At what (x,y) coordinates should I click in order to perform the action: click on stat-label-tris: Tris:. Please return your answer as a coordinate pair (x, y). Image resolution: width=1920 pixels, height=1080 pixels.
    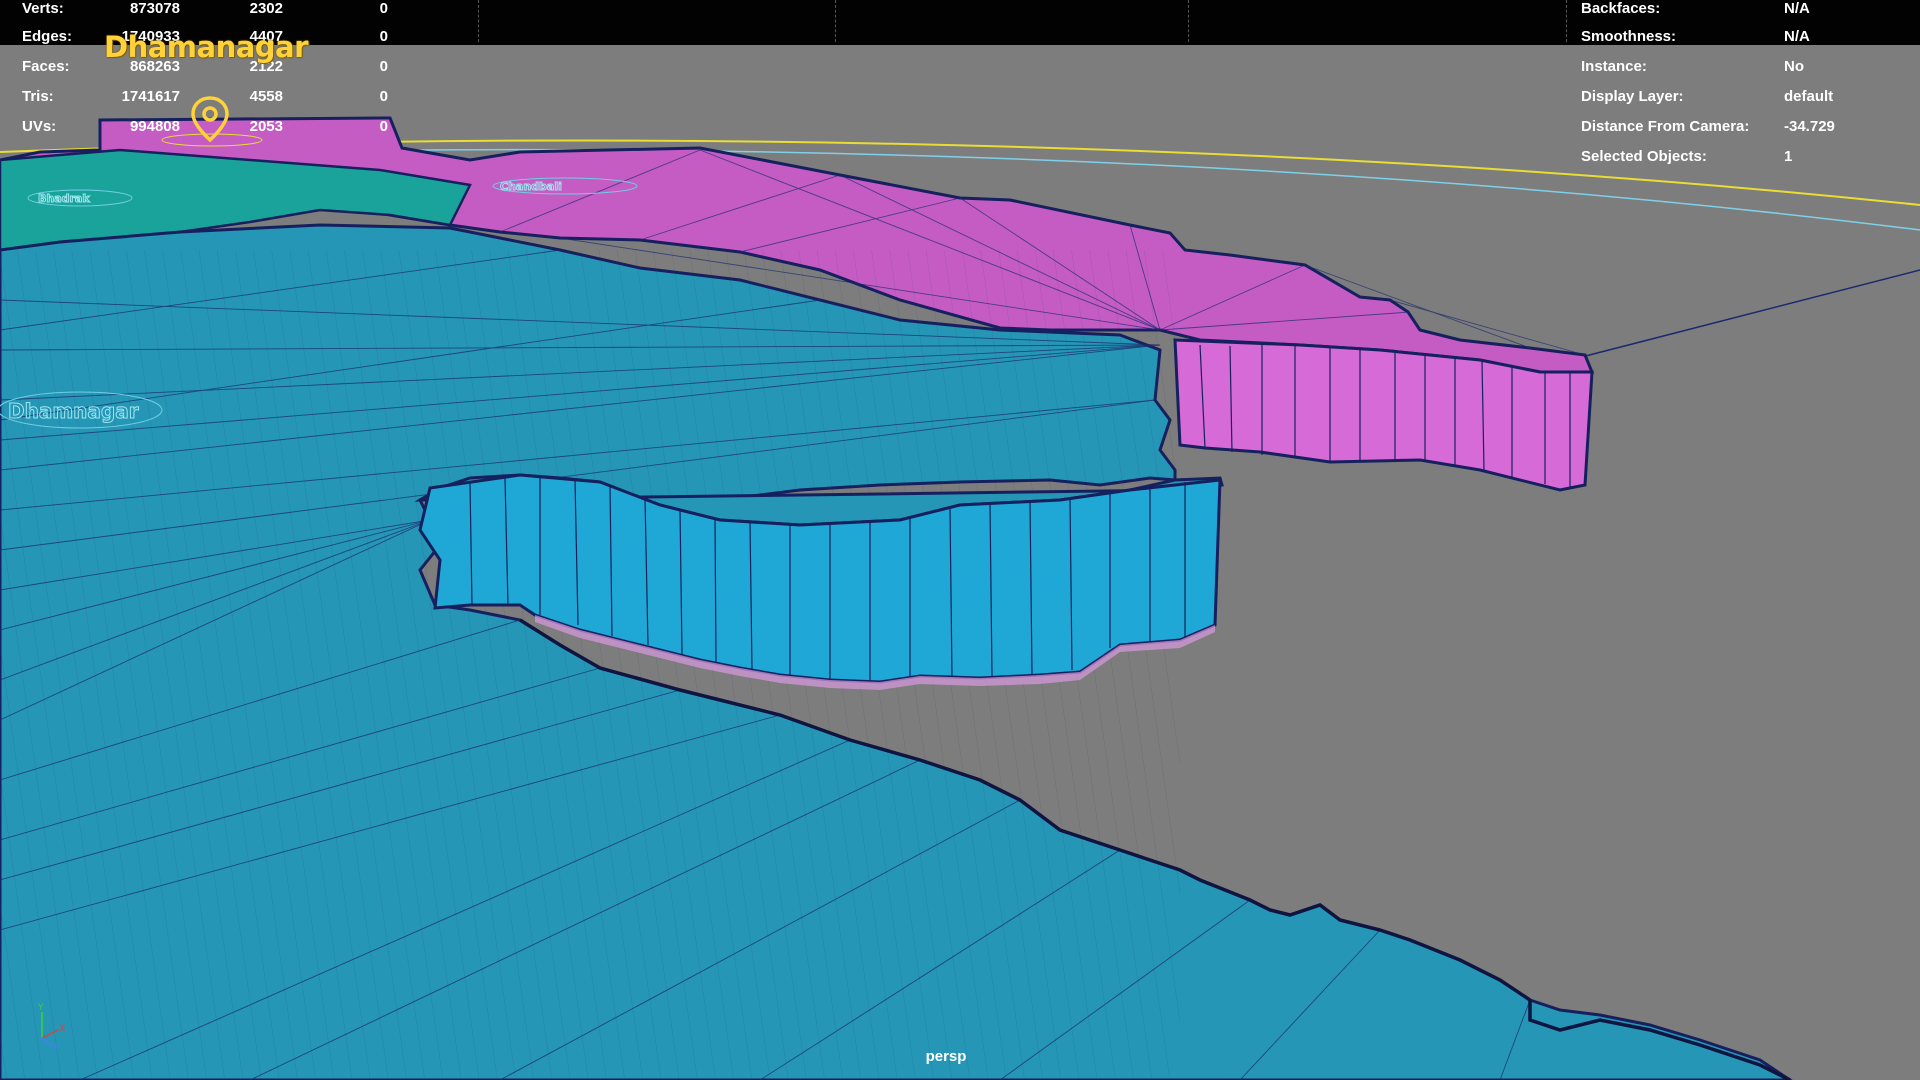
    Looking at the image, I should click on (38, 96).